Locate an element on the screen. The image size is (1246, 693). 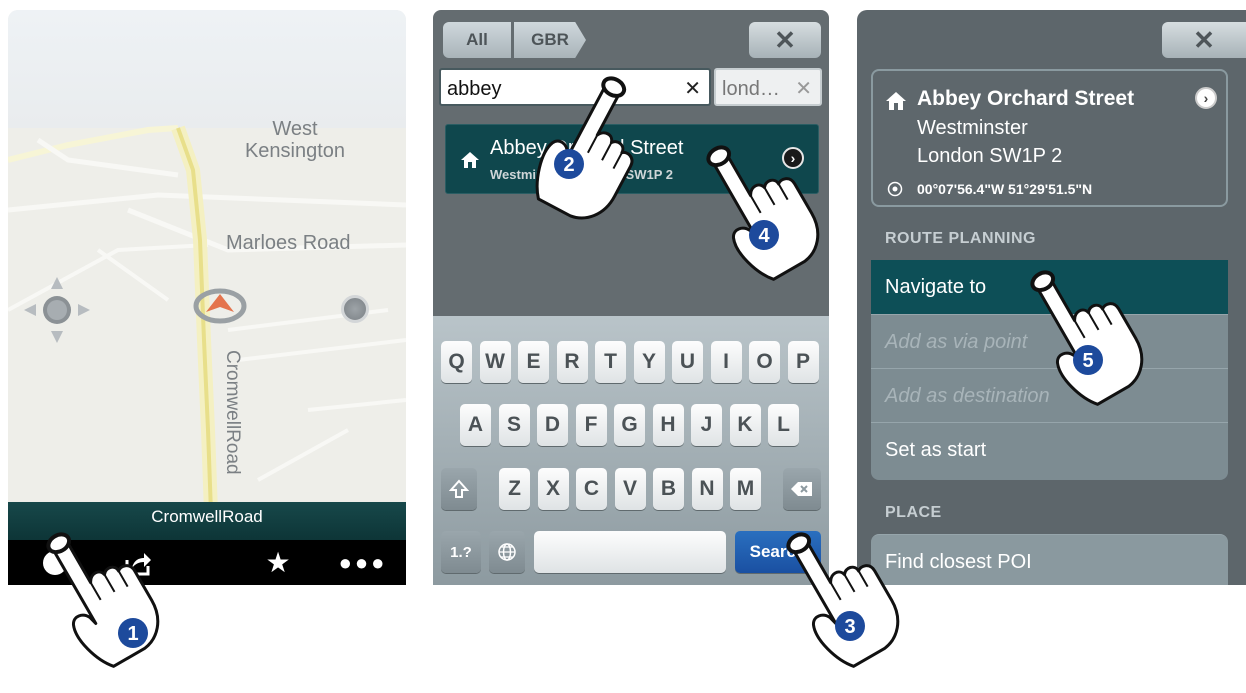
key-r: R is located at coordinates (572, 362).